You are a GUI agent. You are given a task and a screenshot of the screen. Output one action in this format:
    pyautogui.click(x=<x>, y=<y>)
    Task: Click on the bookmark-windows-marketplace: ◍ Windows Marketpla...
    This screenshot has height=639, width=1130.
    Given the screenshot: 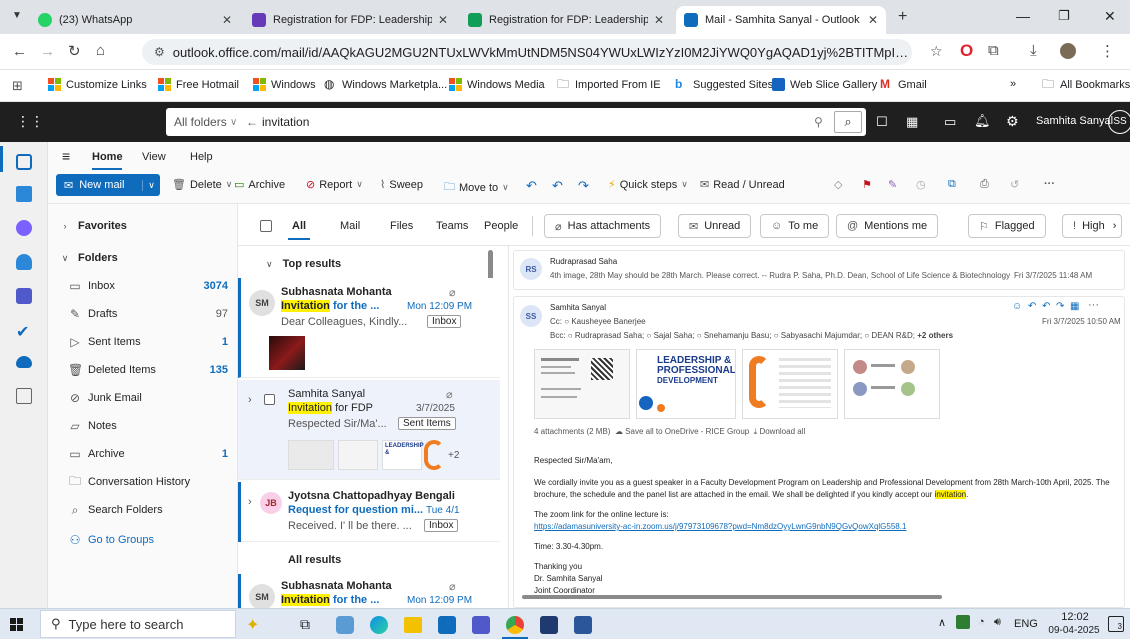 What is the action you would take?
    pyautogui.click(x=385, y=84)
    